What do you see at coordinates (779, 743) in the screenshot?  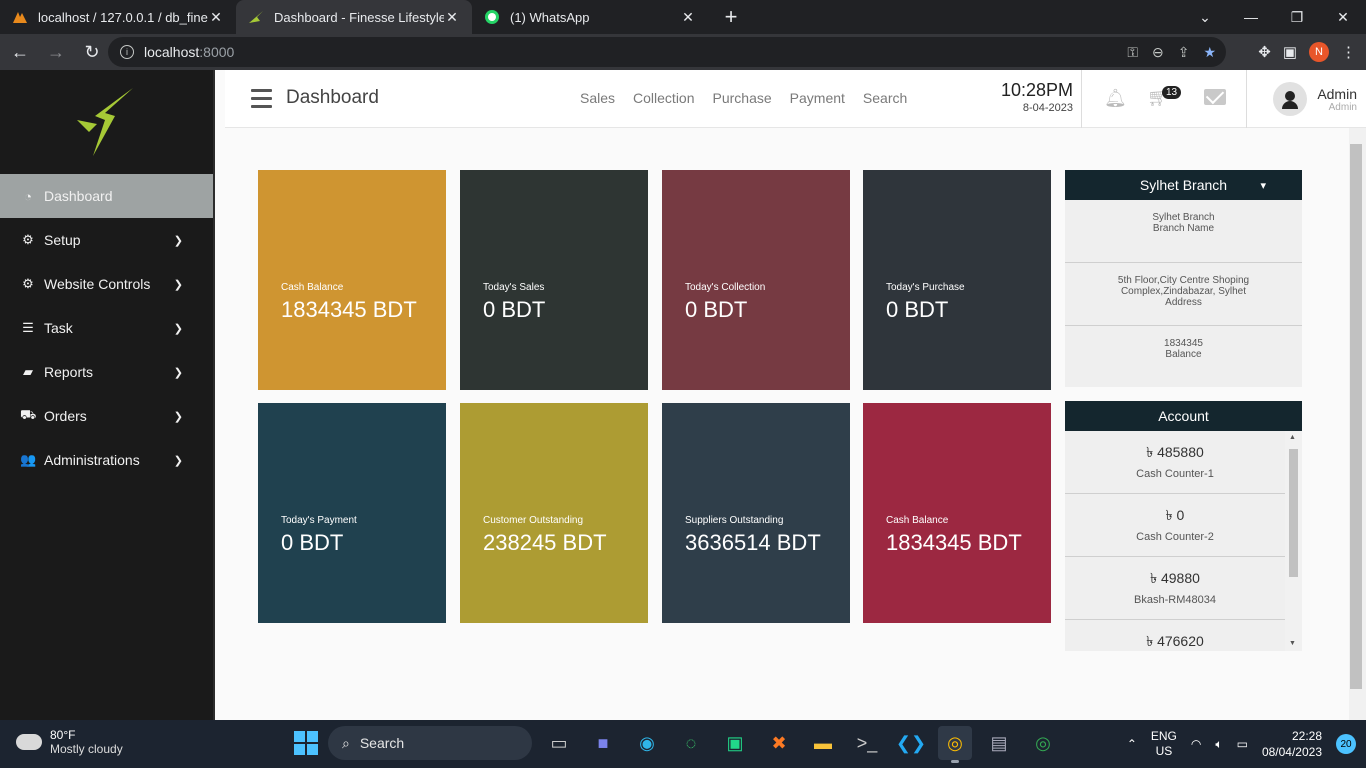 I see `xampp-icon: ✖` at bounding box center [779, 743].